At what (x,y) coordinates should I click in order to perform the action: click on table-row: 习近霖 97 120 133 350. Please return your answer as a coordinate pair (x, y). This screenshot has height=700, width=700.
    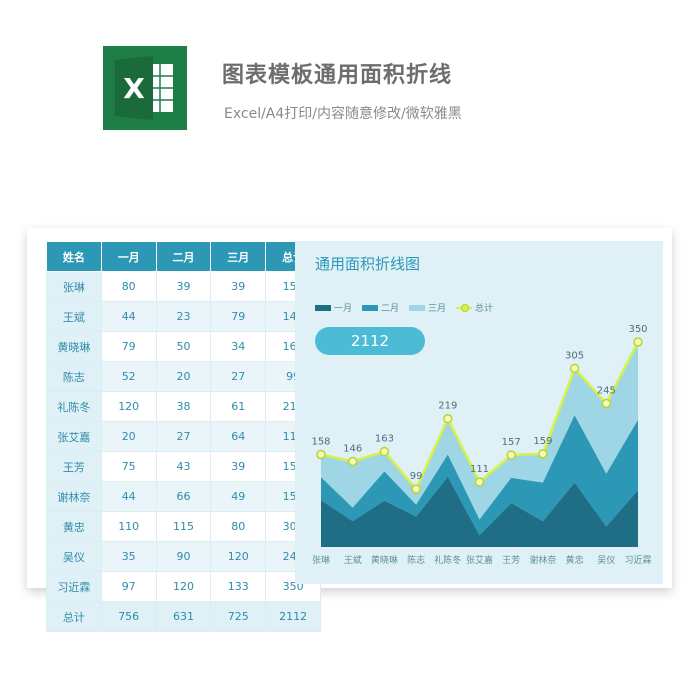
    Looking at the image, I should click on (183, 586).